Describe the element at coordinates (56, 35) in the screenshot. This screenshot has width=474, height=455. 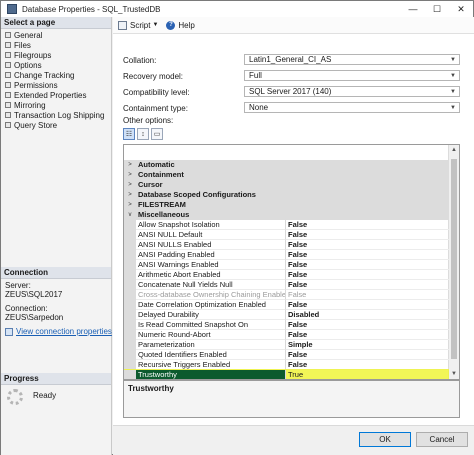
I see `sidebar-item-general: General` at that location.